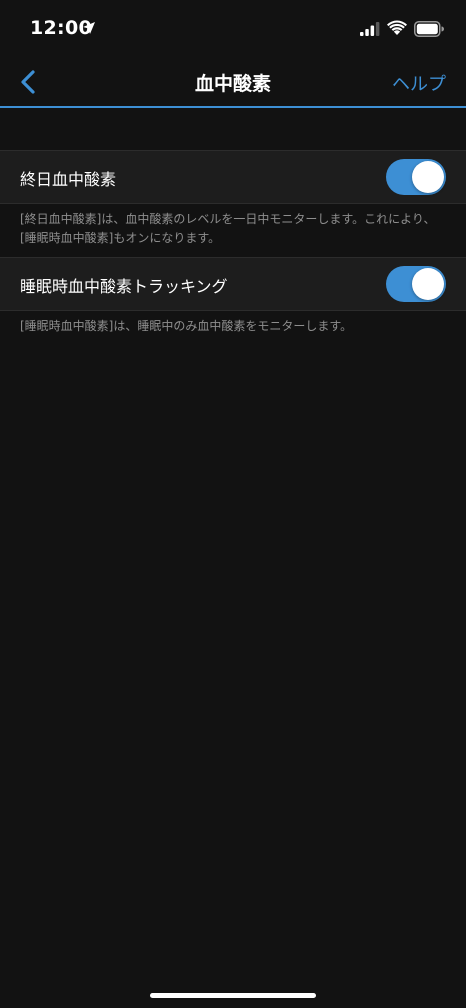 Image resolution: width=466 pixels, height=1008 pixels. What do you see at coordinates (233, 177) in the screenshot?
I see `setting-row-all-day-spo2: 終日血中酸素` at bounding box center [233, 177].